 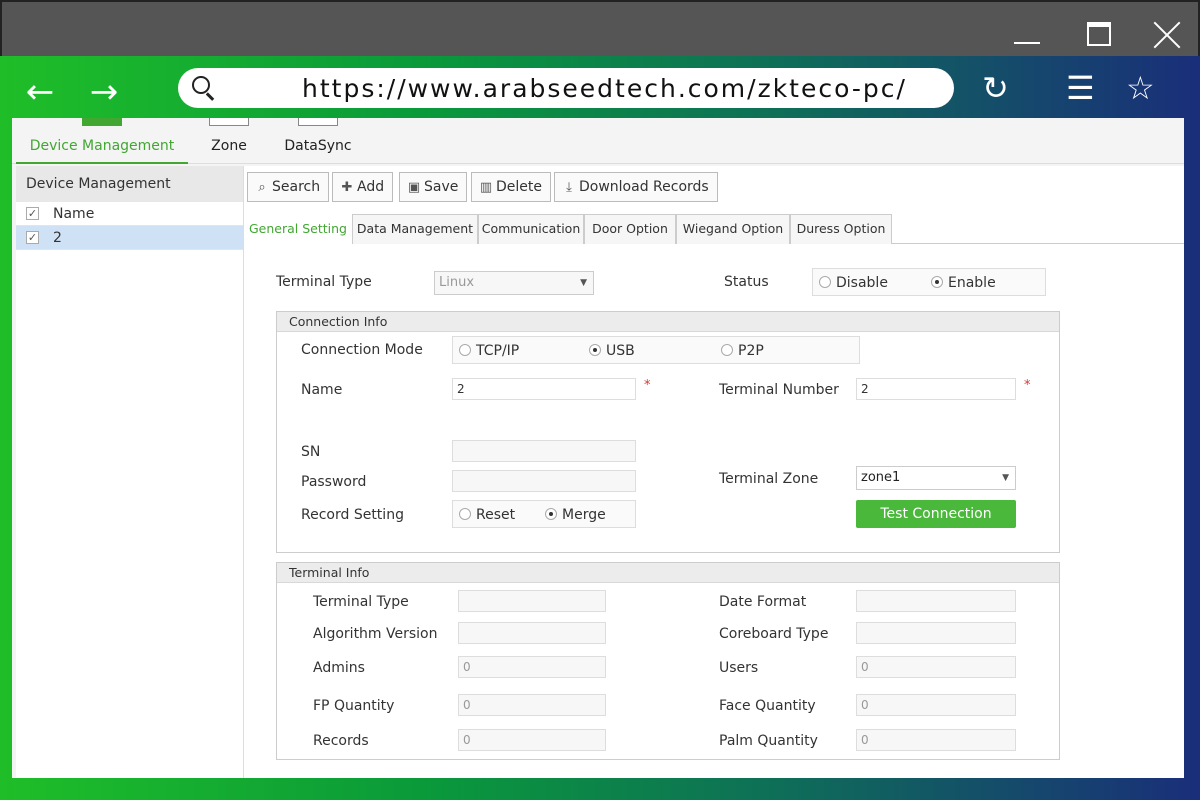 I want to click on tab-door-option: Door Option, so click(x=630, y=229).